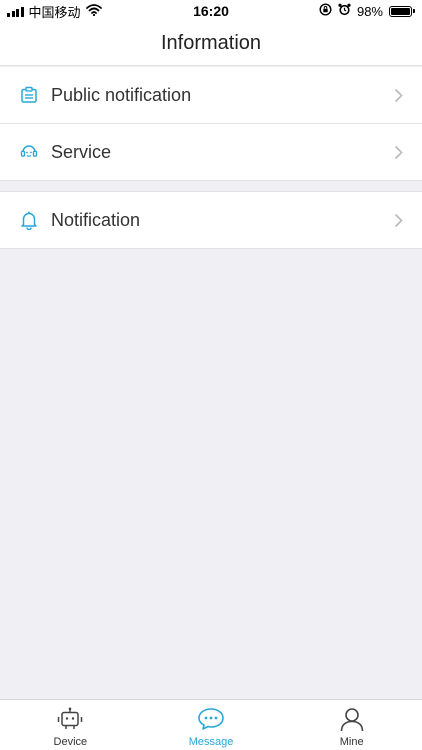 Image resolution: width=422 pixels, height=750 pixels. I want to click on tab-bar: Device Message Mine, so click(211, 724).